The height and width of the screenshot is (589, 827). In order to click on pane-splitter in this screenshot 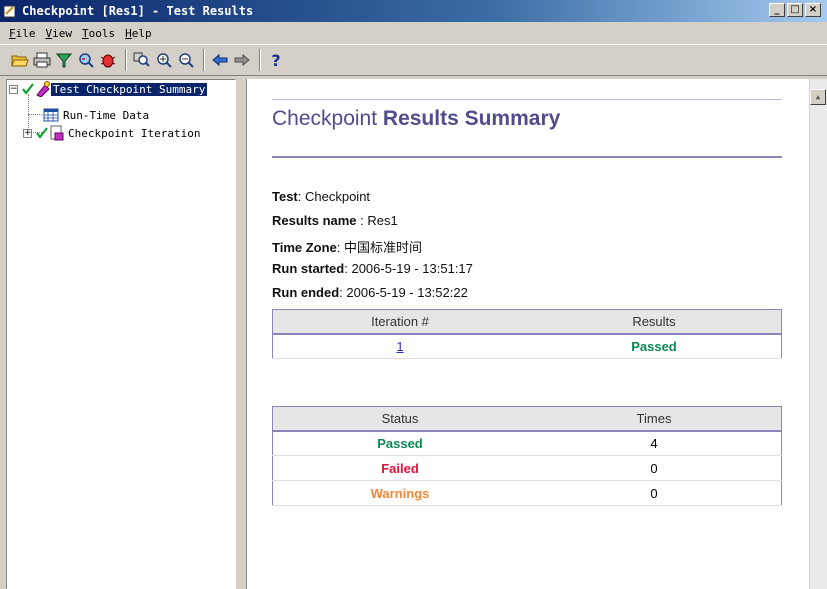, I will do `click(241, 334)`.